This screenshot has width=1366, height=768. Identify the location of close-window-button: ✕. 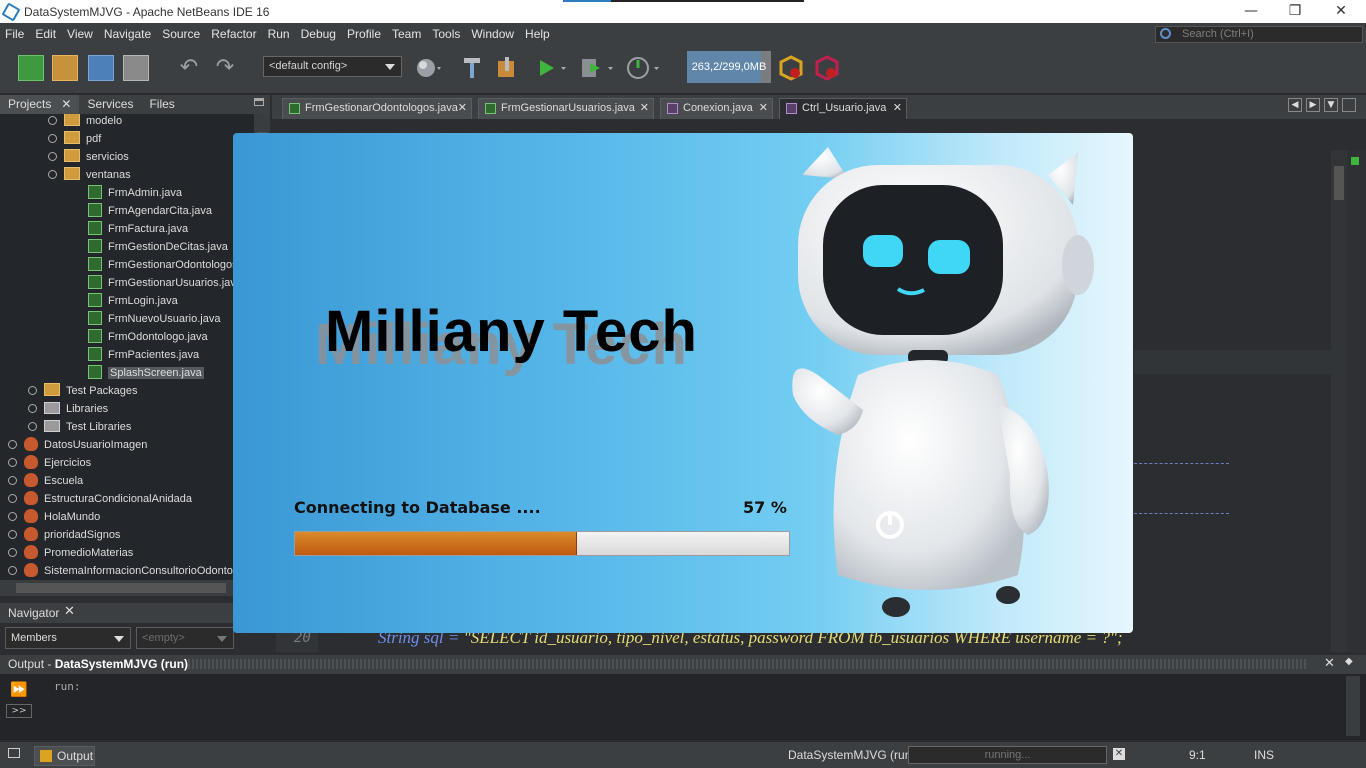
(1341, 11).